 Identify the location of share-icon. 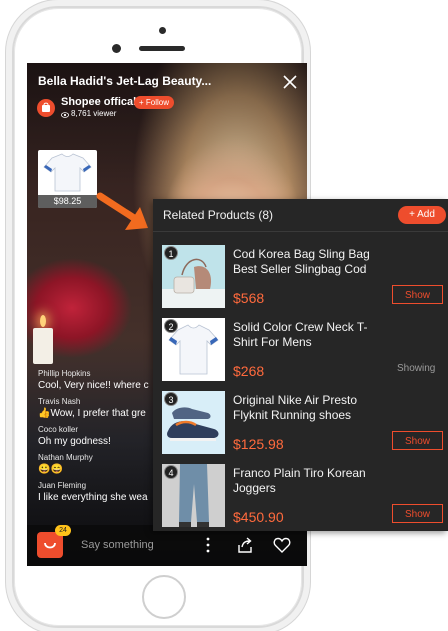
(245, 545).